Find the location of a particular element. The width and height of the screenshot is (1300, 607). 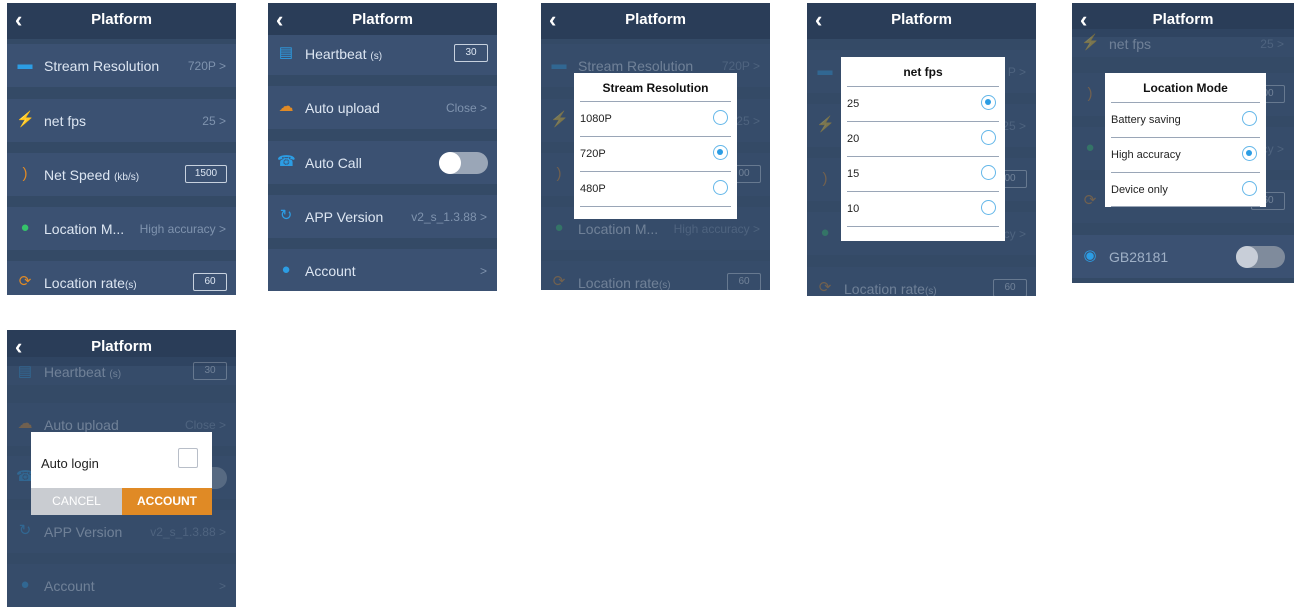

option-label: Device only is located at coordinates (1139, 190).